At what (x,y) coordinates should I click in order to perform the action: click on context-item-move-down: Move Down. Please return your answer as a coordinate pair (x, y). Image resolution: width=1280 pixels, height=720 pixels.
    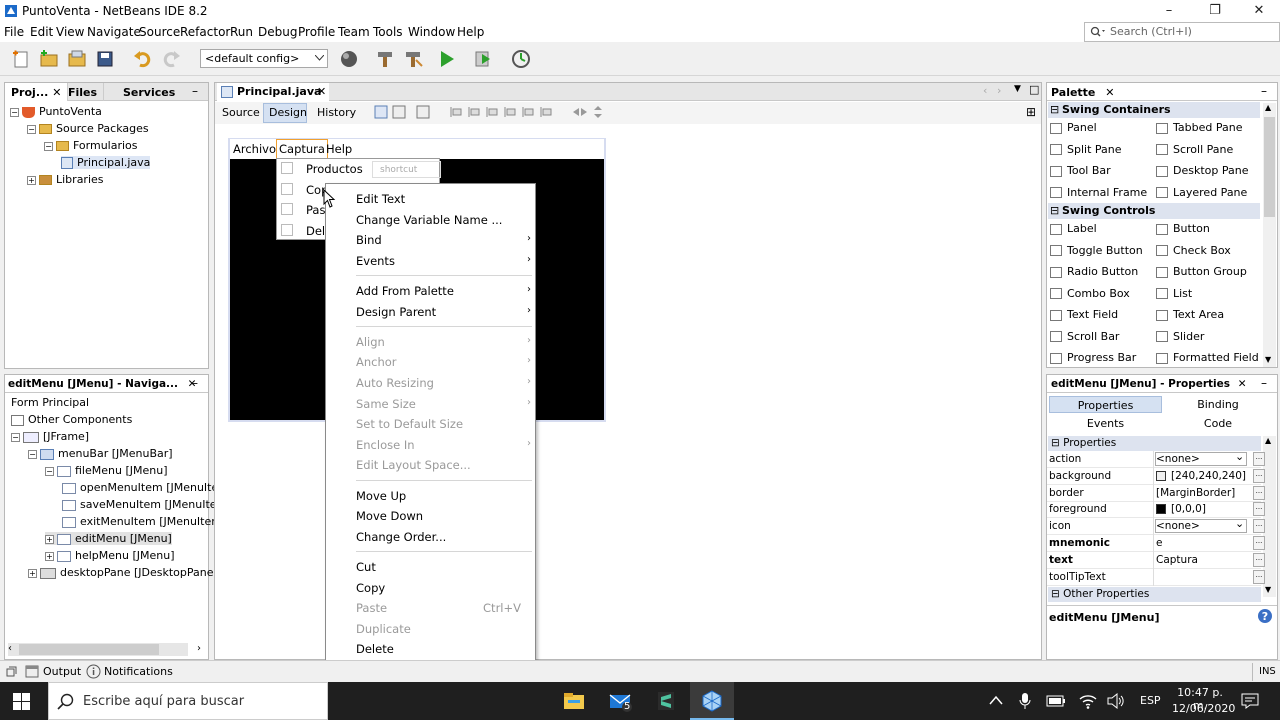
    Looking at the image, I should click on (430, 516).